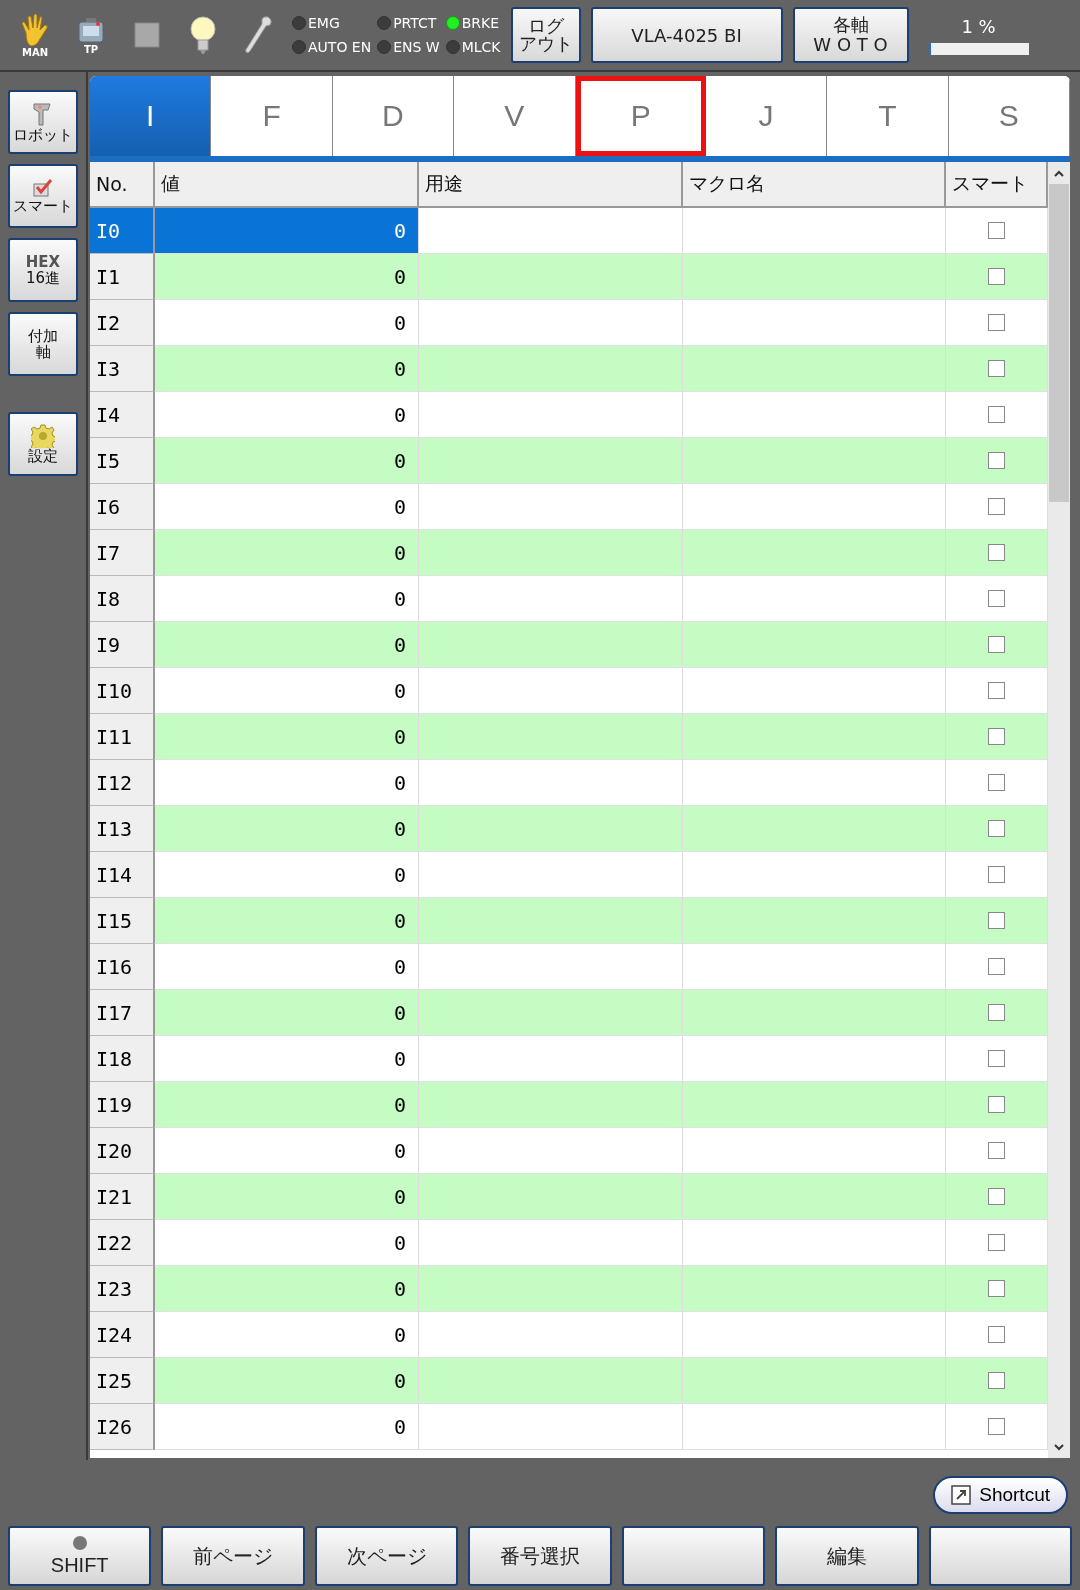  What do you see at coordinates (122, 184) in the screenshot?
I see `column-header: No.` at bounding box center [122, 184].